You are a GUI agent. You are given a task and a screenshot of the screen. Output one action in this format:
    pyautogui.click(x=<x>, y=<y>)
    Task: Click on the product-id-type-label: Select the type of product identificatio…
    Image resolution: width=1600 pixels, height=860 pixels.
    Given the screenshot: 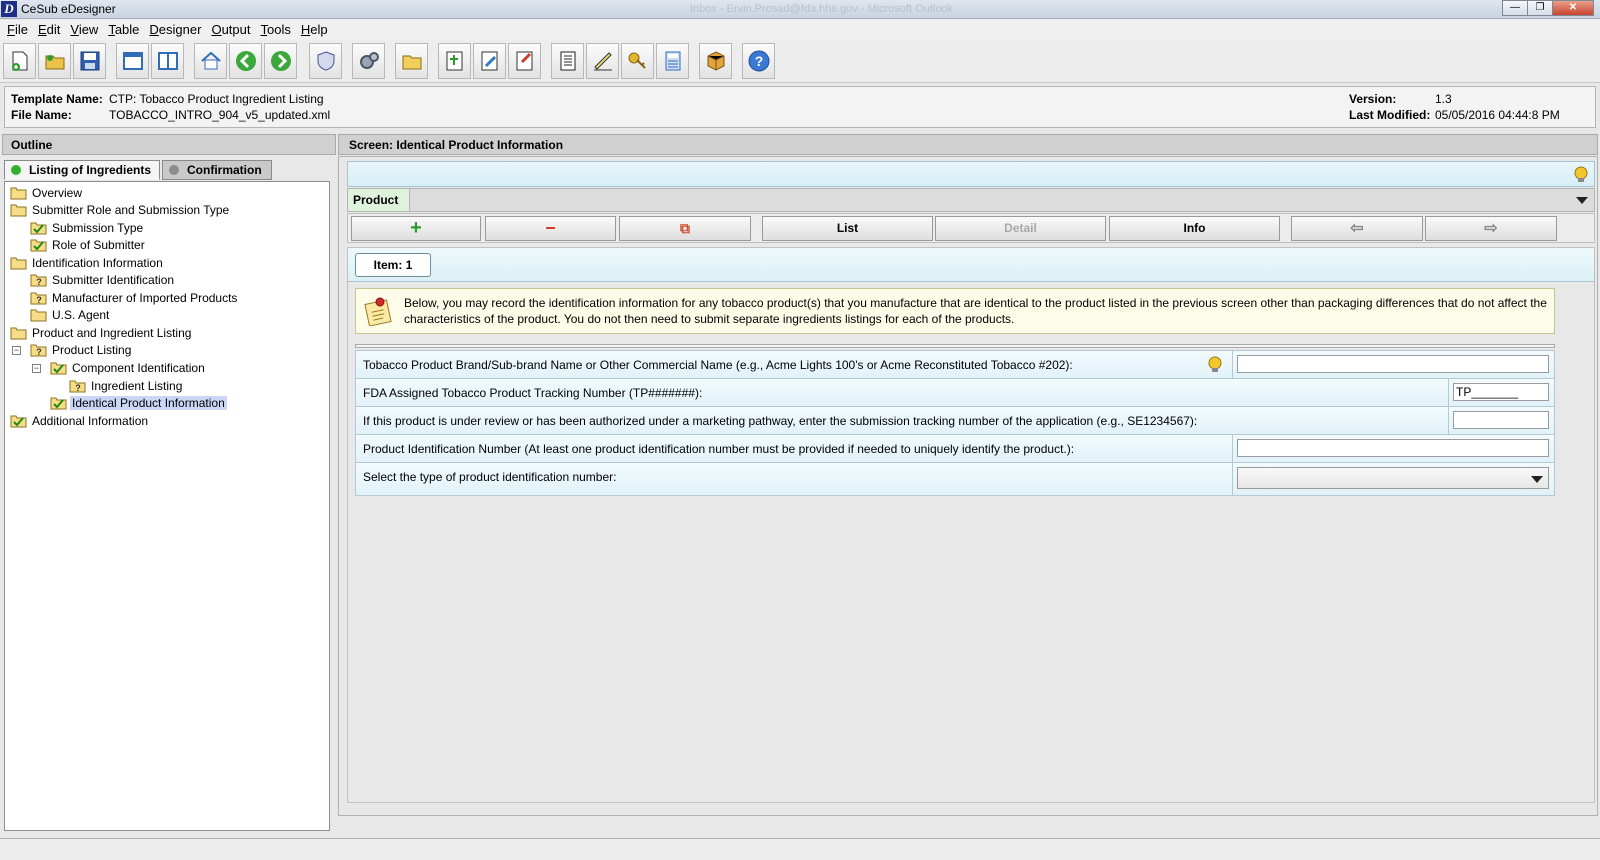 What is the action you would take?
    pyautogui.click(x=490, y=477)
    